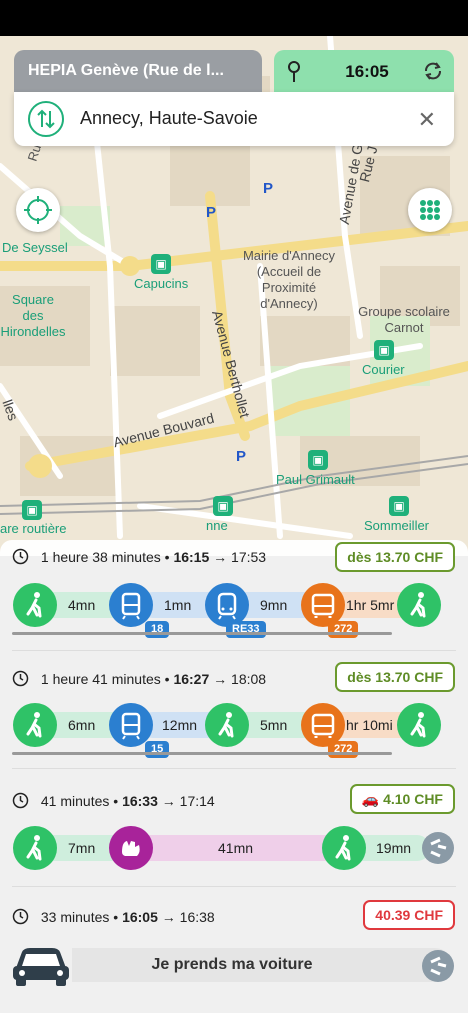 Image resolution: width=468 pixels, height=1013 pixels. I want to click on step-duration: 4mn, so click(82, 605).